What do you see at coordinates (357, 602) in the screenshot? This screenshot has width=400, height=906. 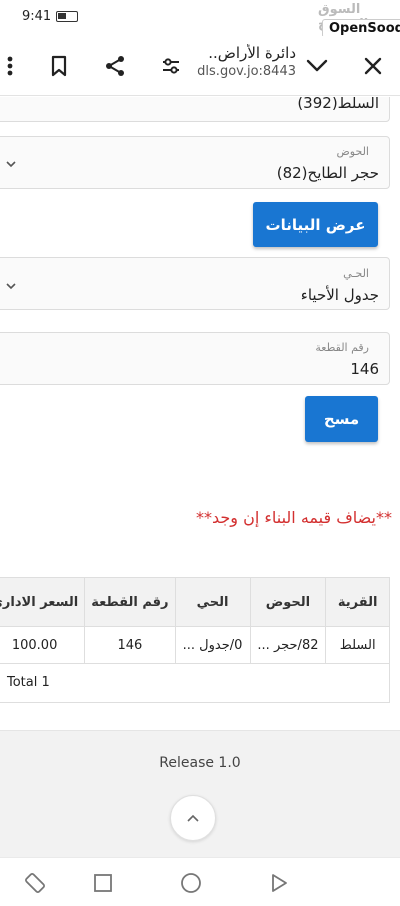 I see `column-village: القرية` at bounding box center [357, 602].